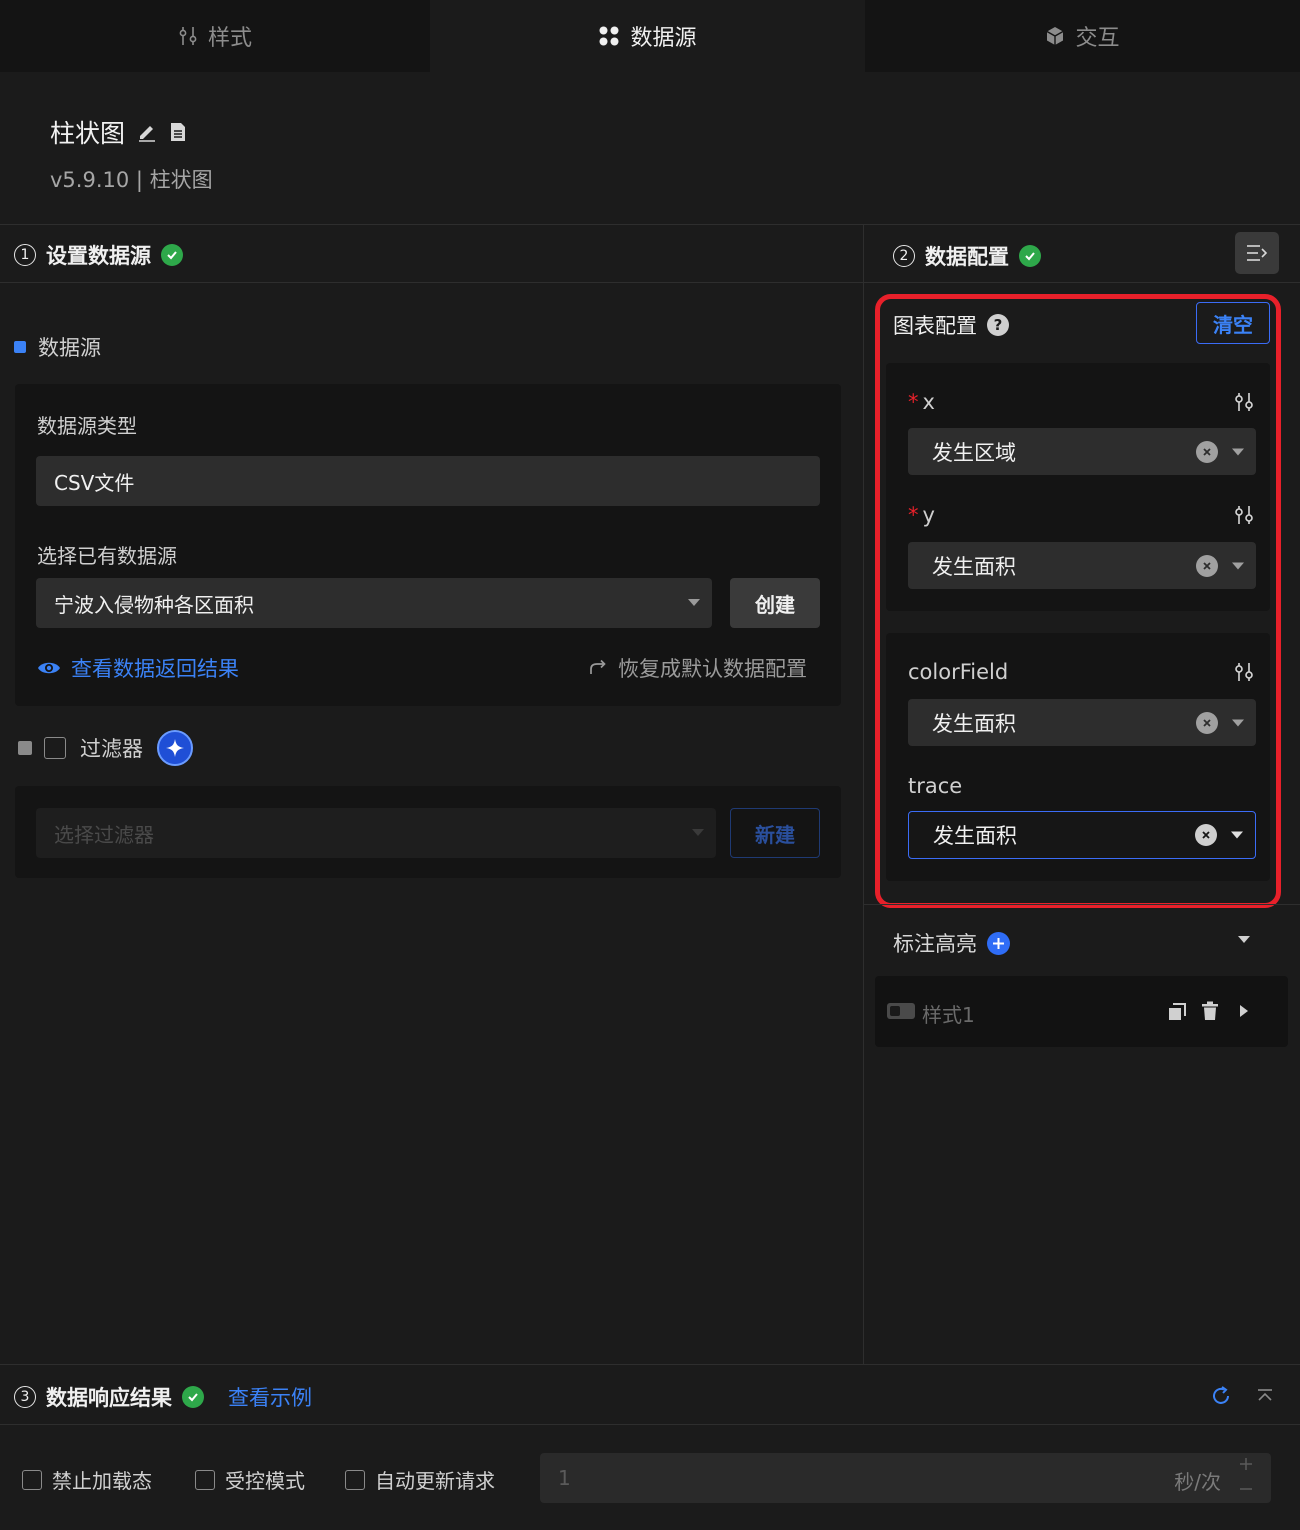 Image resolution: width=1300 pixels, height=1530 pixels. What do you see at coordinates (25, 255) in the screenshot?
I see `step-number: 1` at bounding box center [25, 255].